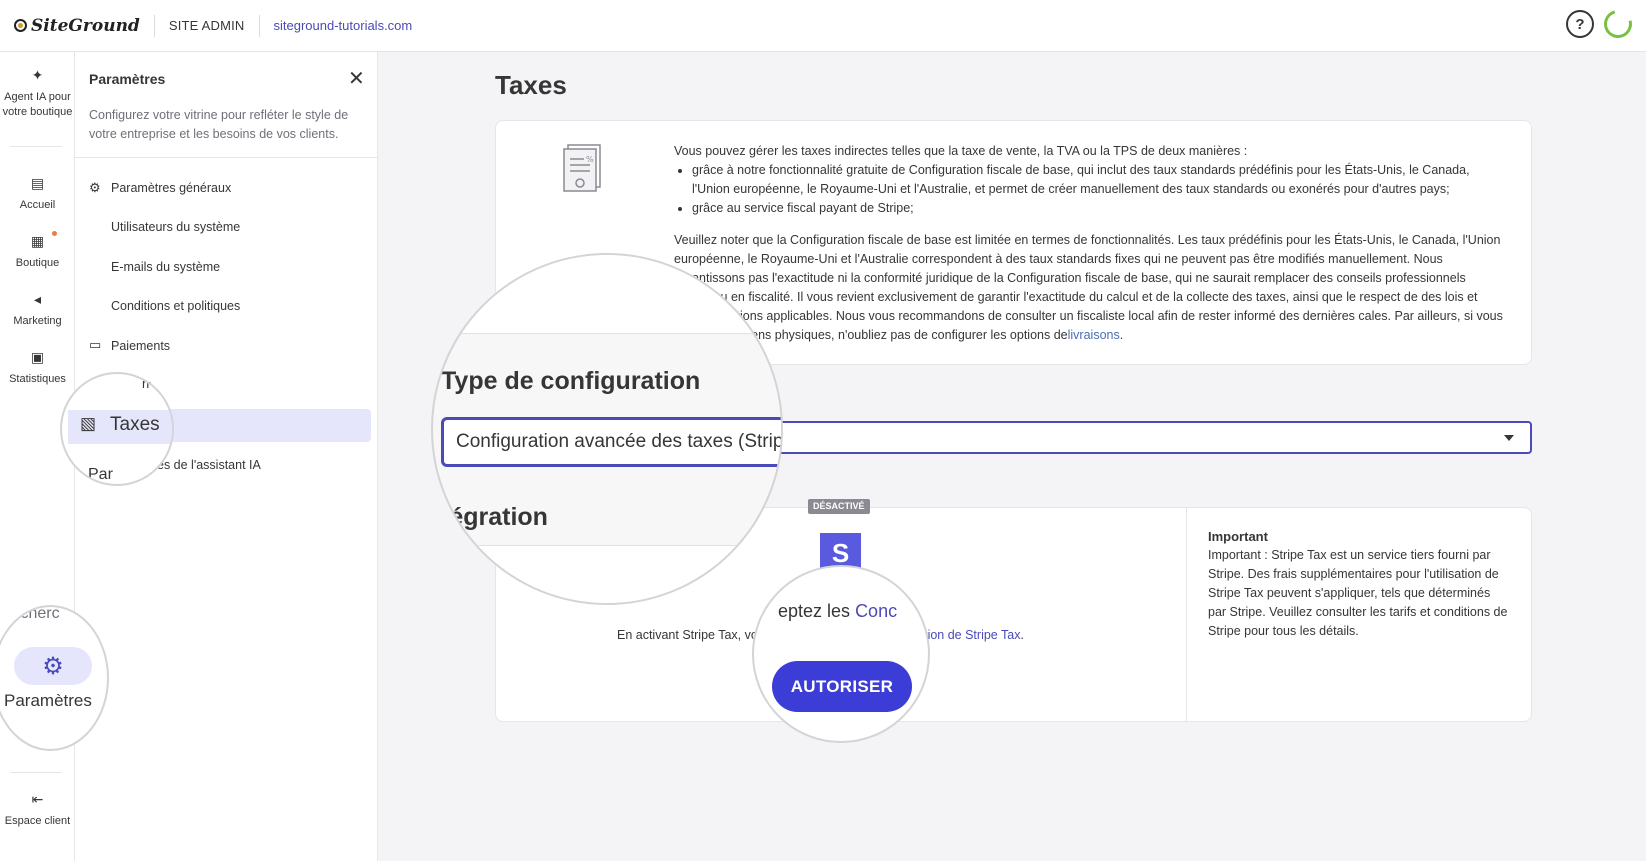 This screenshot has width=1646, height=861. What do you see at coordinates (356, 78) in the screenshot?
I see `close-icon: ✕` at bounding box center [356, 78].